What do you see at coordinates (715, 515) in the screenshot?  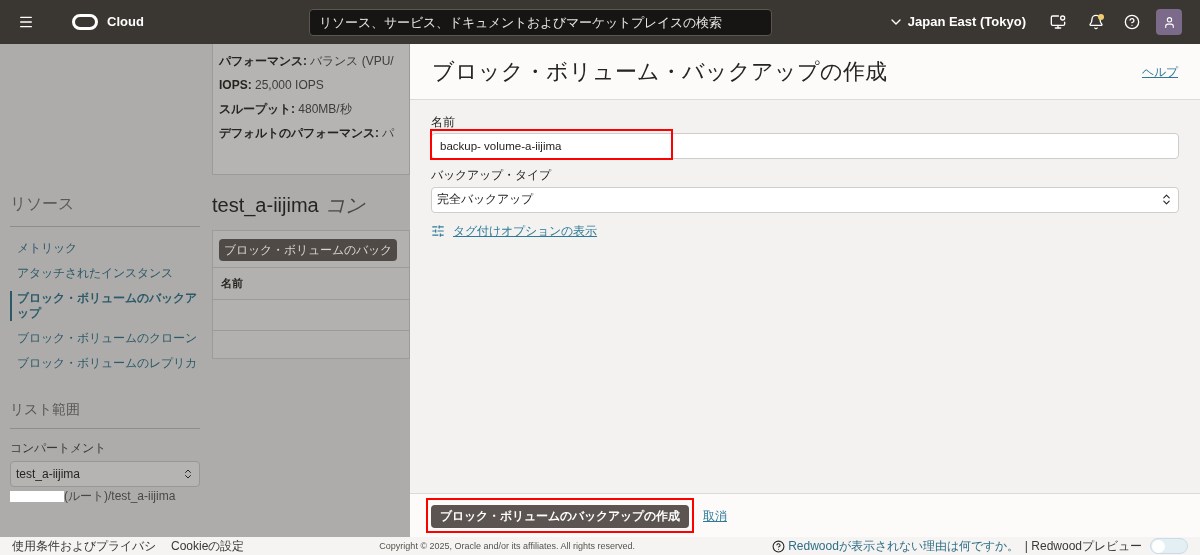 I see `cancel-link: 取消` at bounding box center [715, 515].